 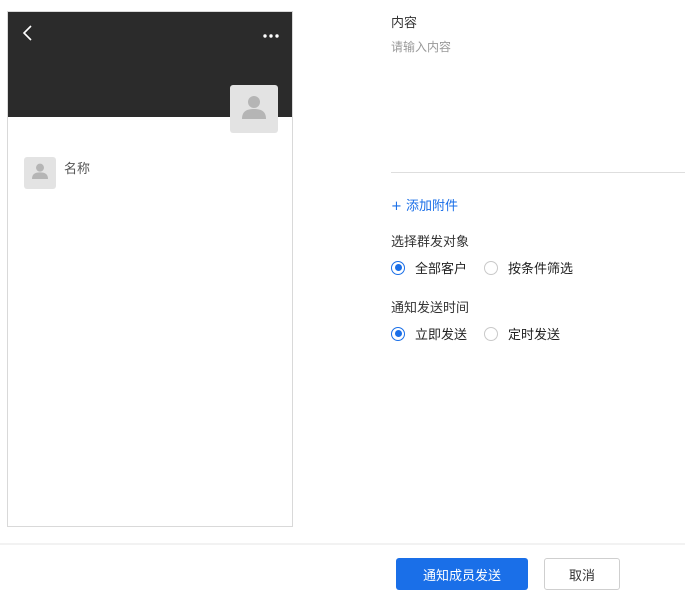 What do you see at coordinates (57, 173) in the screenshot?
I see `preview-name-row: 名称` at bounding box center [57, 173].